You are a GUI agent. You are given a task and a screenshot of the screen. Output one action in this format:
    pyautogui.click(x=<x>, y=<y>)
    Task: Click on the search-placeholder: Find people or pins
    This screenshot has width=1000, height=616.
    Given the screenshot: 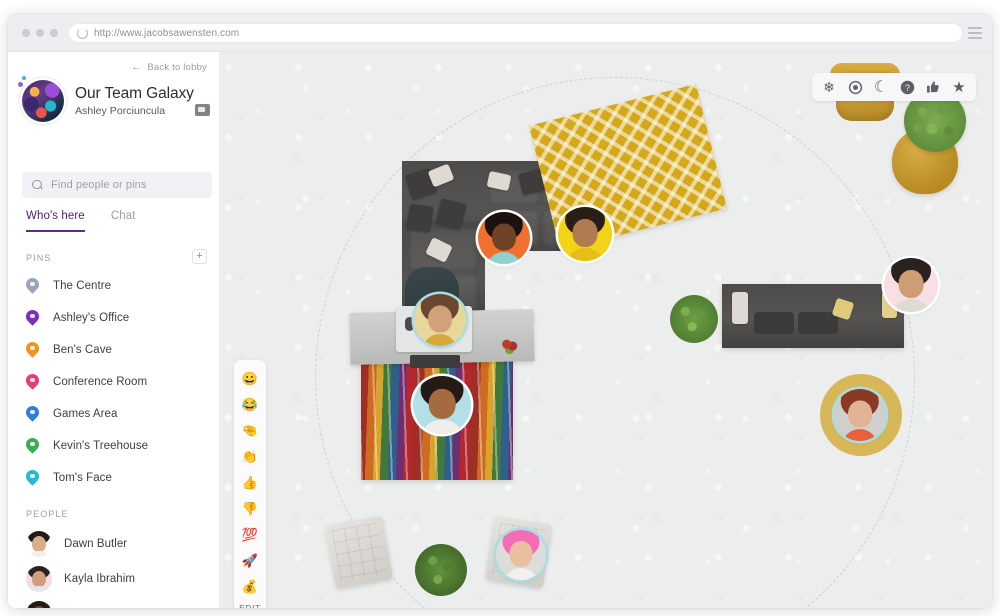 What is the action you would take?
    pyautogui.click(x=99, y=185)
    